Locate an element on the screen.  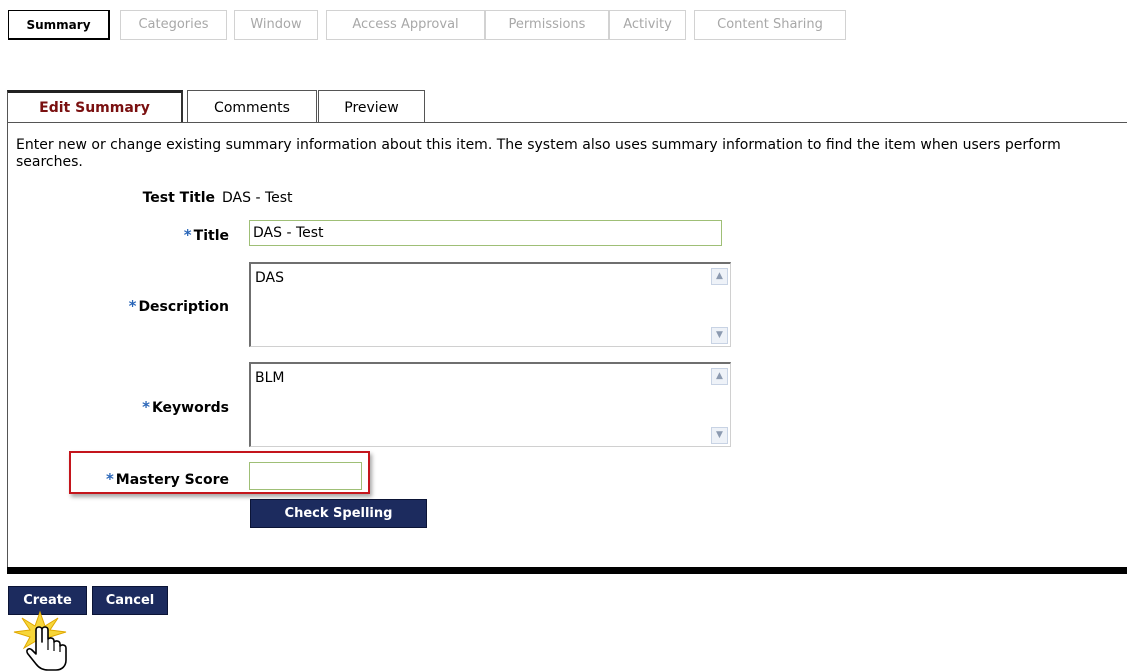
tab-categories: Categories is located at coordinates (173, 25).